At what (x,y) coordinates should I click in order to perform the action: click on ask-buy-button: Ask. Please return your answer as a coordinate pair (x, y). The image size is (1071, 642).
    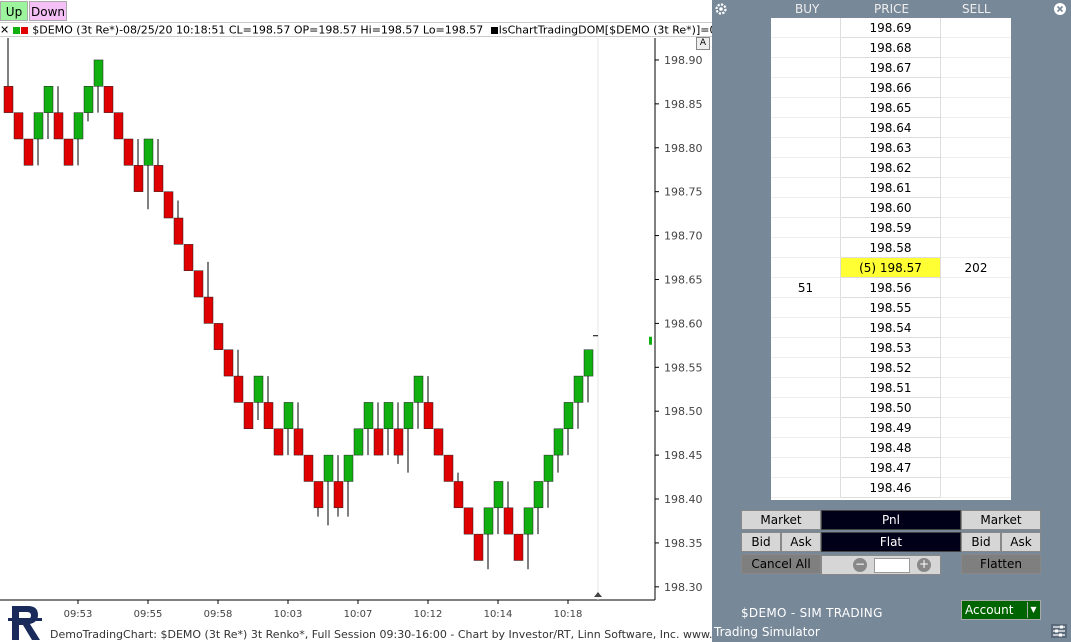
    Looking at the image, I should click on (801, 542).